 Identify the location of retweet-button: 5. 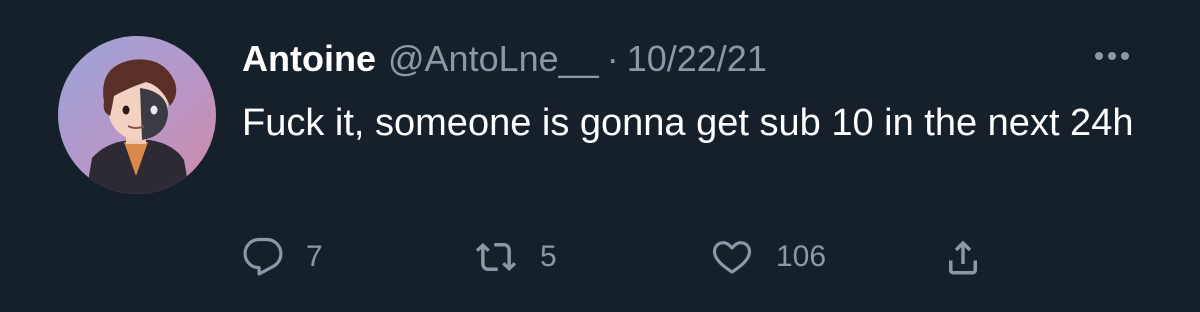
(515, 257).